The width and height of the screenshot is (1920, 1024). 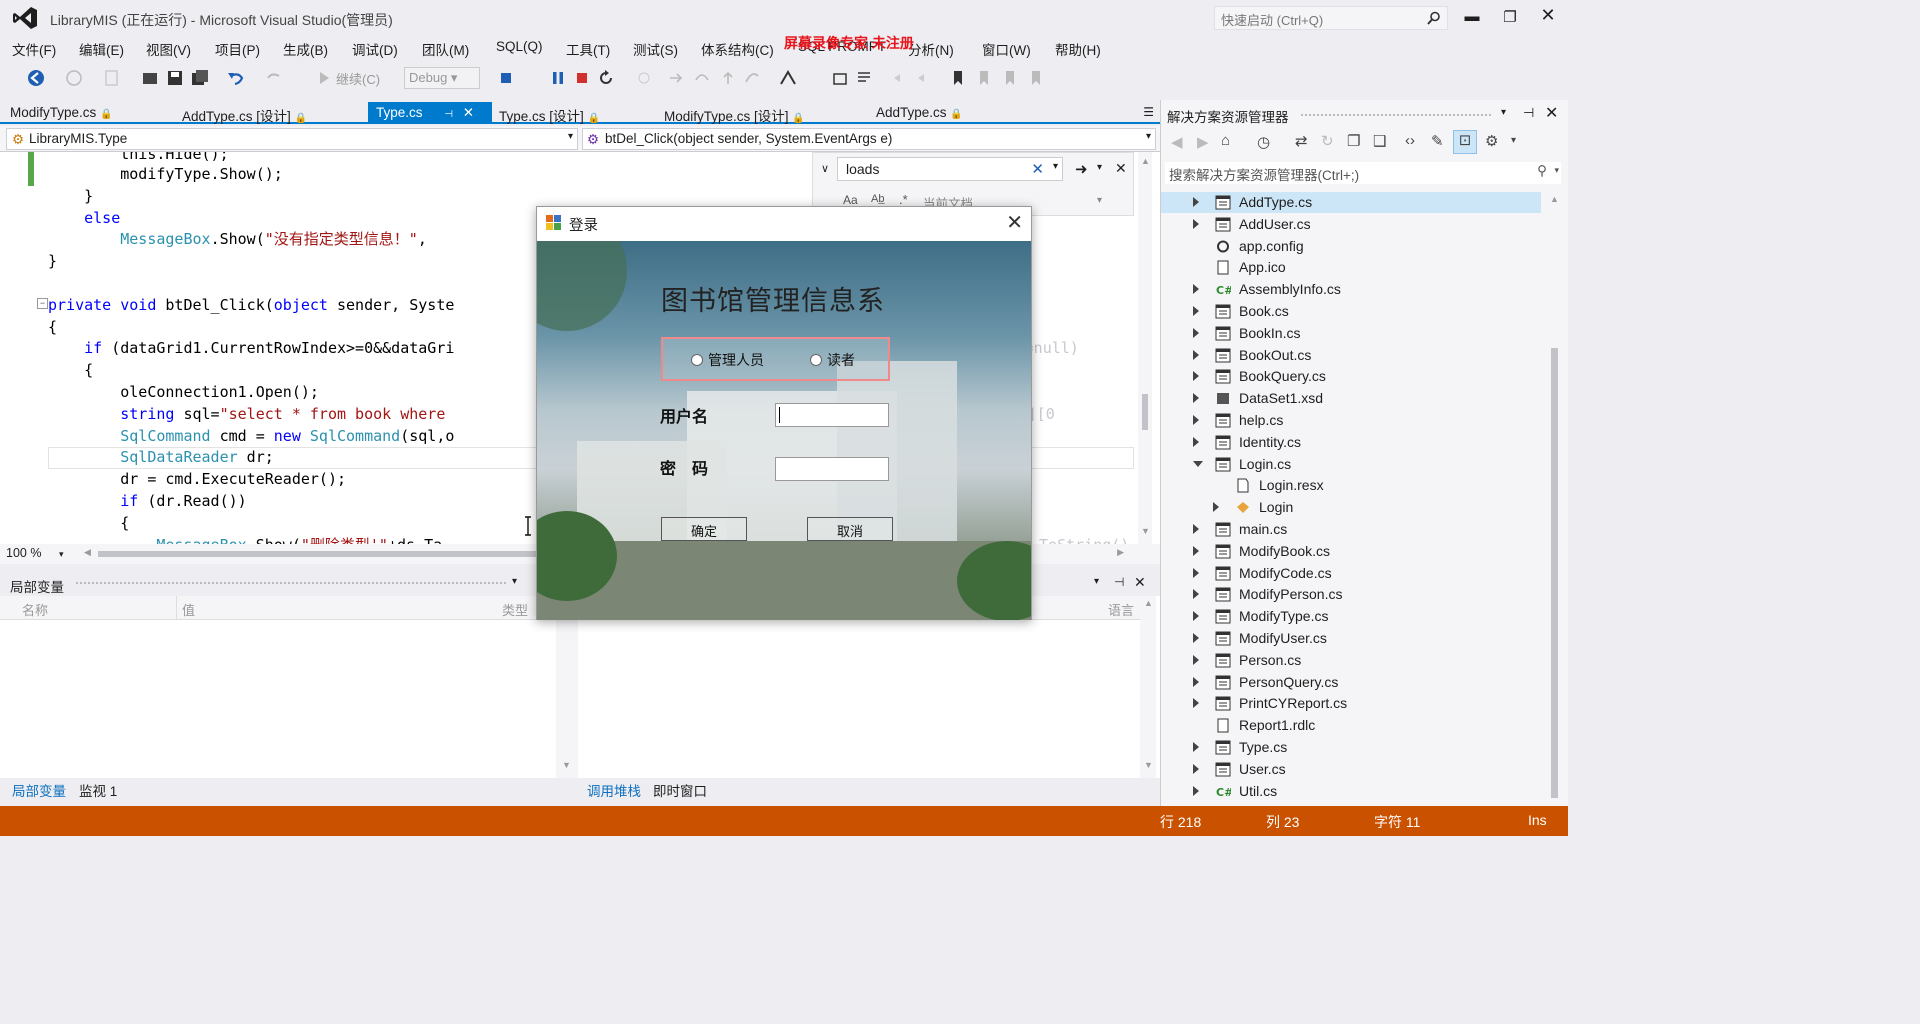 I want to click on prev-bookmark-icon, so click(x=984, y=78).